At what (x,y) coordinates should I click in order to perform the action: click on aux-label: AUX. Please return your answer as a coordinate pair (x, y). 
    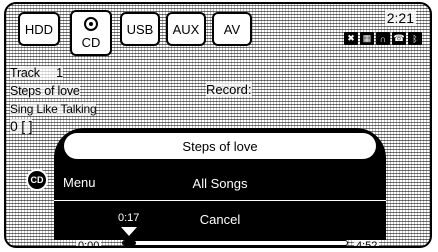
    Looking at the image, I should click on (186, 29).